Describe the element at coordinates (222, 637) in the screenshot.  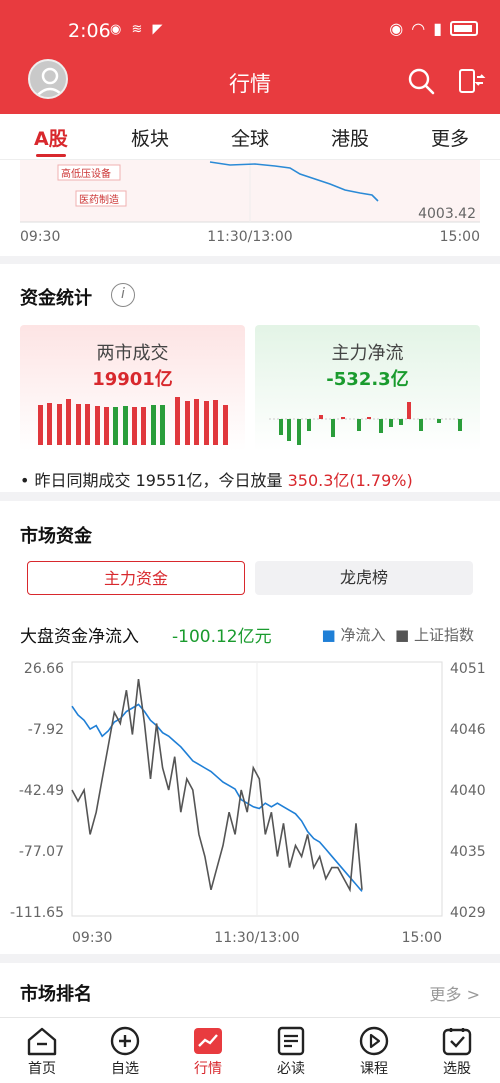
I see `net-inflow-value: -100.12亿元` at that location.